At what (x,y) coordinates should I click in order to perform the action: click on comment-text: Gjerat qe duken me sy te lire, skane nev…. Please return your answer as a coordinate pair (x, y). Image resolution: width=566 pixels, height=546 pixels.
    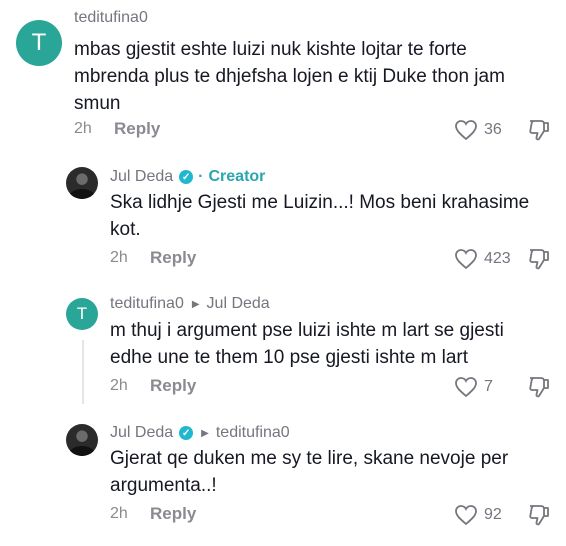
    Looking at the image, I should click on (309, 472).